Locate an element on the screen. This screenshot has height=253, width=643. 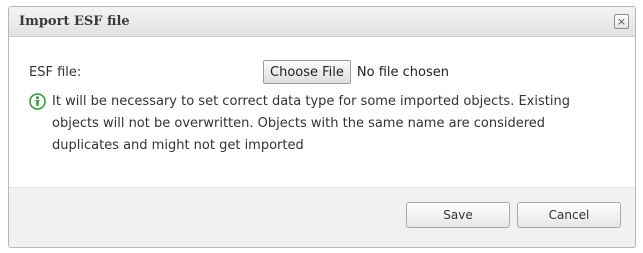
no-file-chosen-text: No file chosen is located at coordinates (402, 72).